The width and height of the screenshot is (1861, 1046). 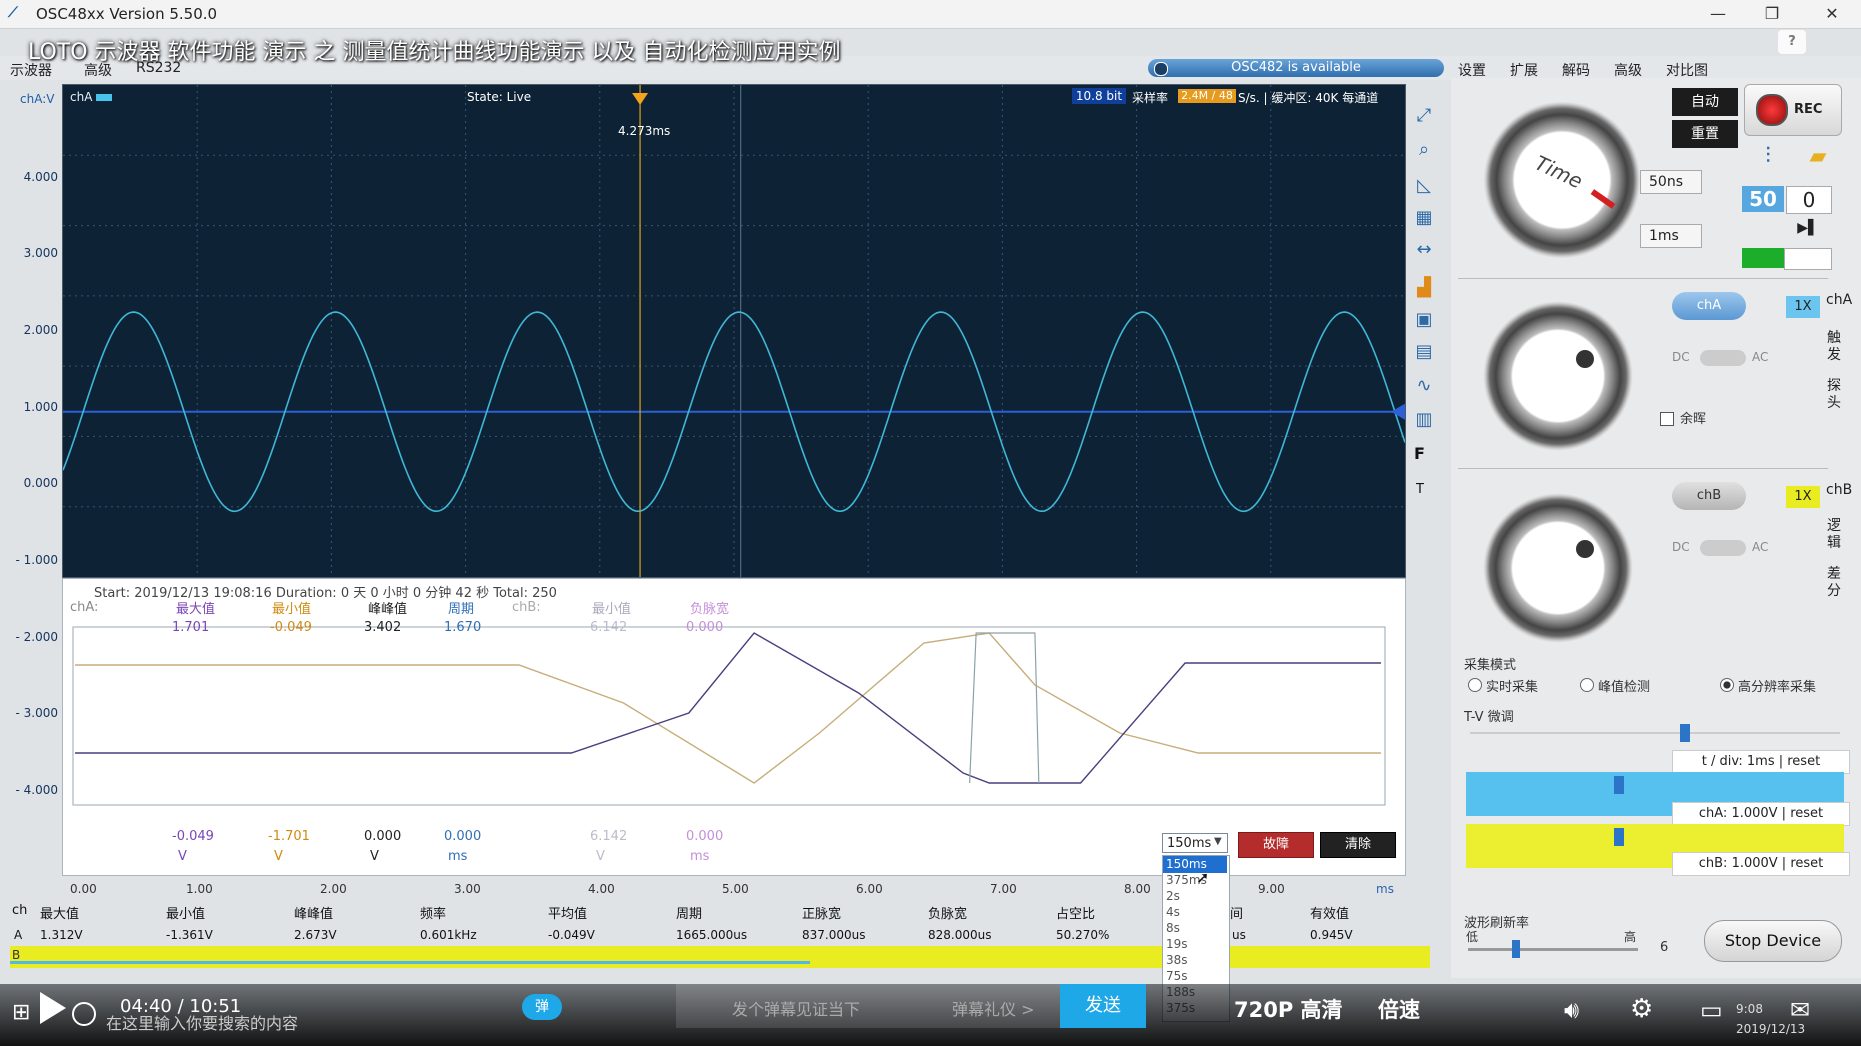 I want to click on chb-slider-thumb, so click(x=1619, y=837).